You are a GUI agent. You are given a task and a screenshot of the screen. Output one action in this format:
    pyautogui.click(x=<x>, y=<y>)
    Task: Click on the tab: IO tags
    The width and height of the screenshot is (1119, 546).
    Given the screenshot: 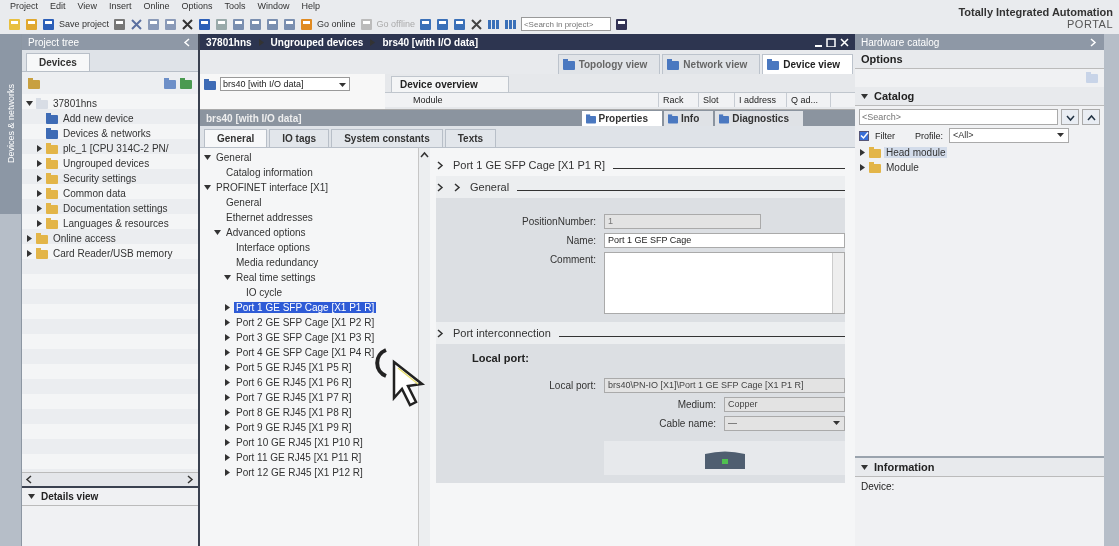 What is the action you would take?
    pyautogui.click(x=299, y=138)
    